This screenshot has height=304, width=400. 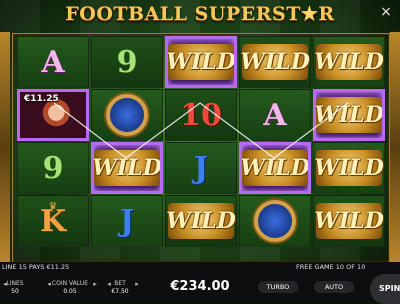 I want to click on bet-increase-icon: ▸, so click(x=137, y=284).